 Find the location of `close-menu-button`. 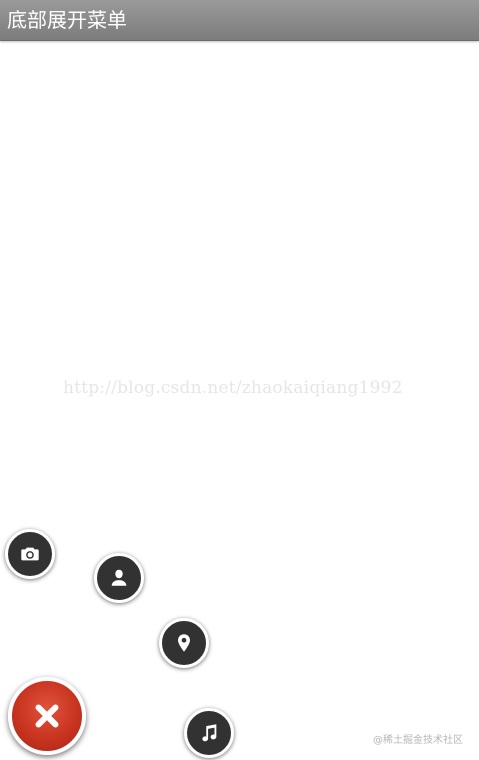

close-menu-button is located at coordinates (47, 716).